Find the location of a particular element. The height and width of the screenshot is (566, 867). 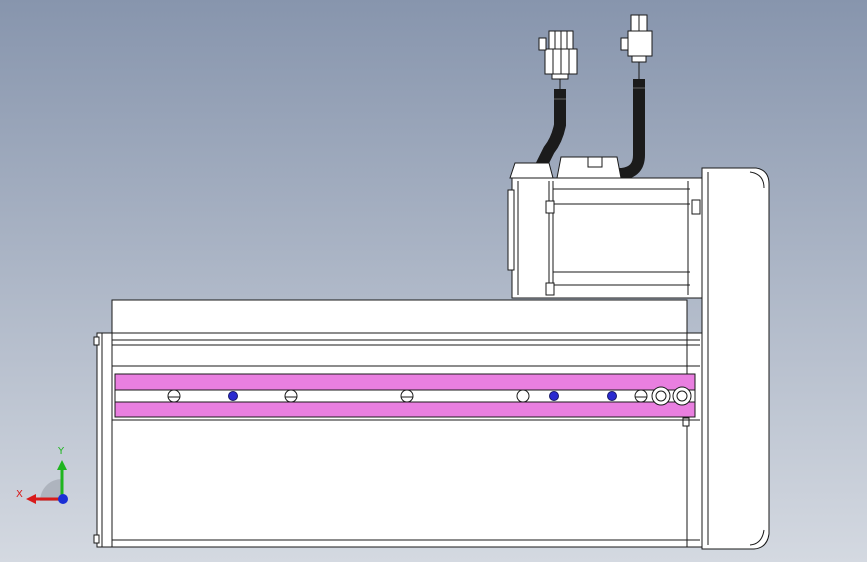

x-axis-label: X is located at coordinates (19, 494).